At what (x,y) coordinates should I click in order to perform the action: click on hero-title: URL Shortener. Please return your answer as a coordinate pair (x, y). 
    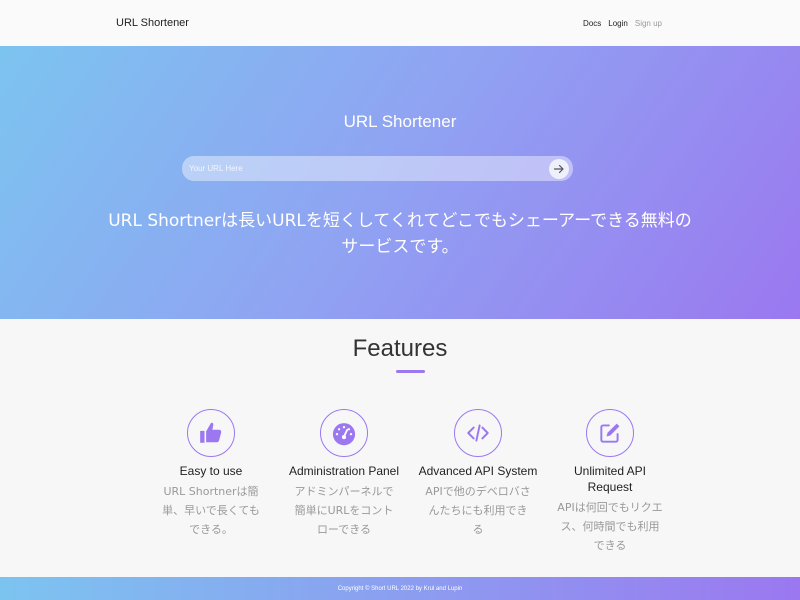
    Looking at the image, I should click on (400, 121).